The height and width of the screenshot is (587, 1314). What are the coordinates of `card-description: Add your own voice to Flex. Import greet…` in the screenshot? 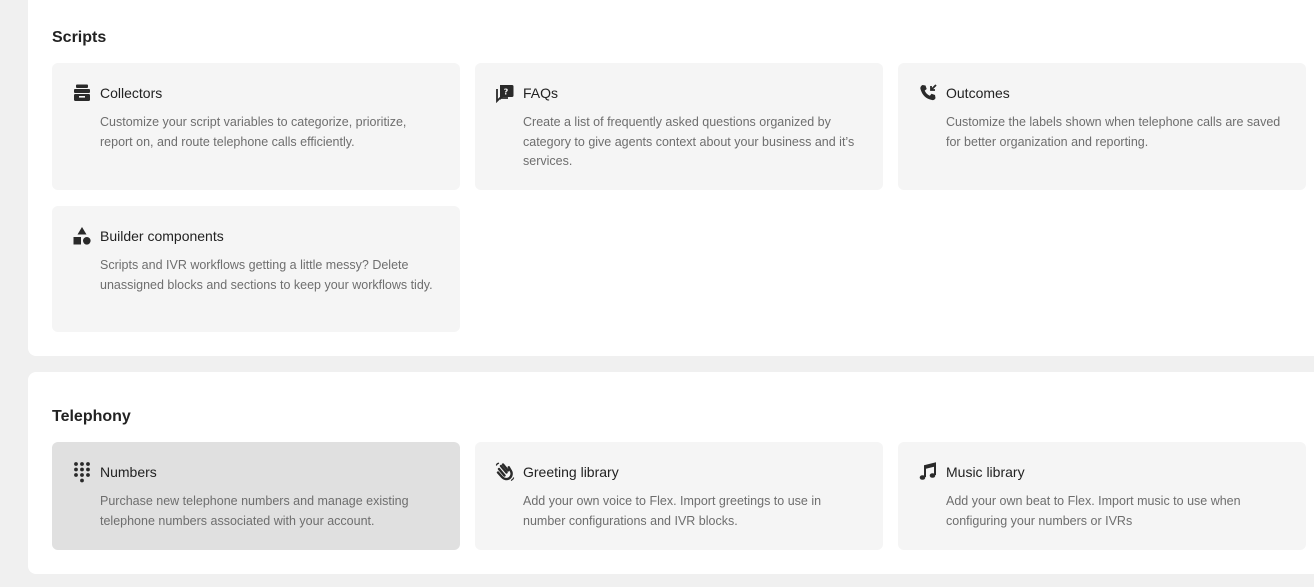 It's located at (672, 511).